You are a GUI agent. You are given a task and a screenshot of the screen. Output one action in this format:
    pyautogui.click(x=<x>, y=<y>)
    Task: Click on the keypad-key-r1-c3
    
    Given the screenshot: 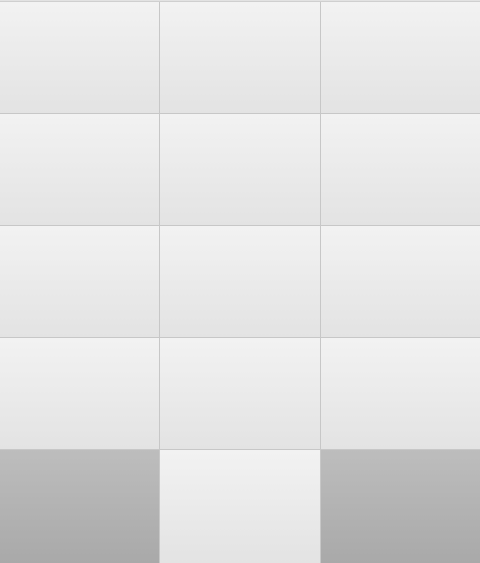 What is the action you would take?
    pyautogui.click(x=400, y=57)
    